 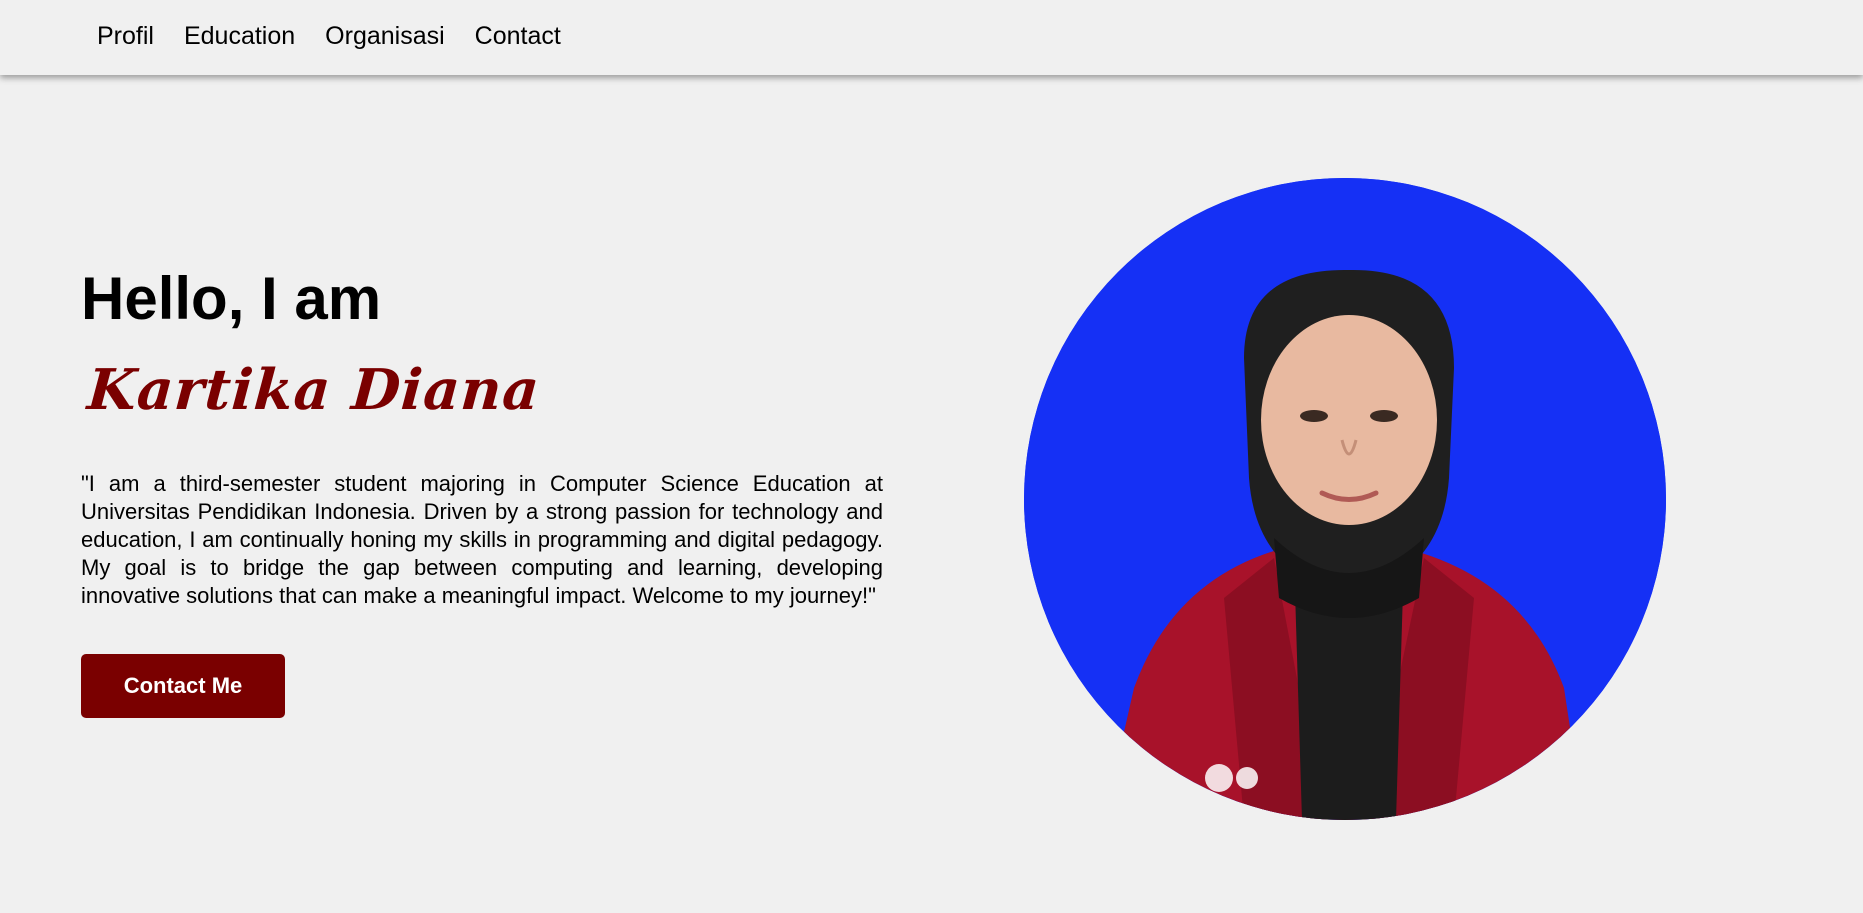 I want to click on nav-link-organisasi: Organisasi, so click(x=385, y=36).